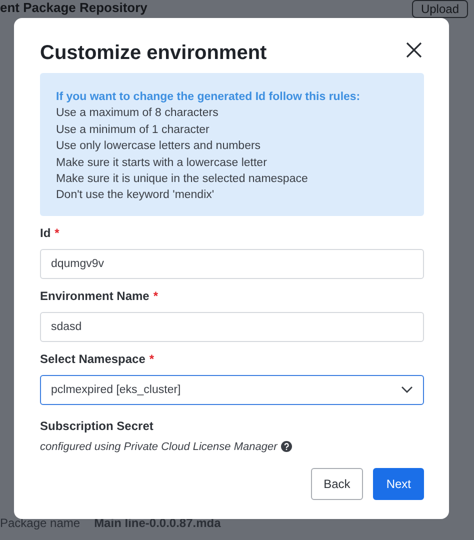  Describe the element at coordinates (232, 389) in the screenshot. I see `namespace-select: pclmexpired [eks_cluster]` at that location.